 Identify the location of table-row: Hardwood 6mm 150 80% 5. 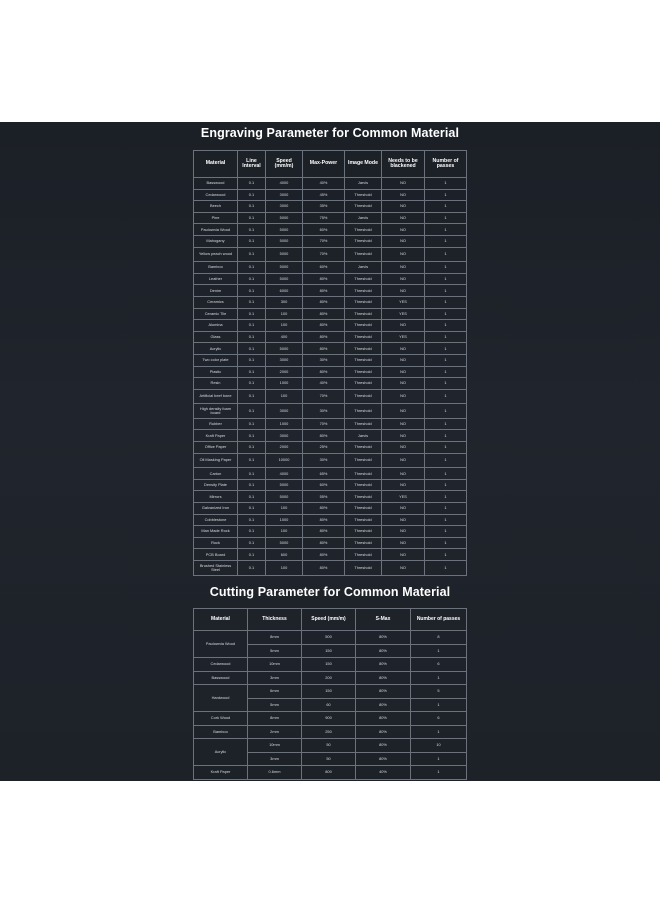
(330, 698).